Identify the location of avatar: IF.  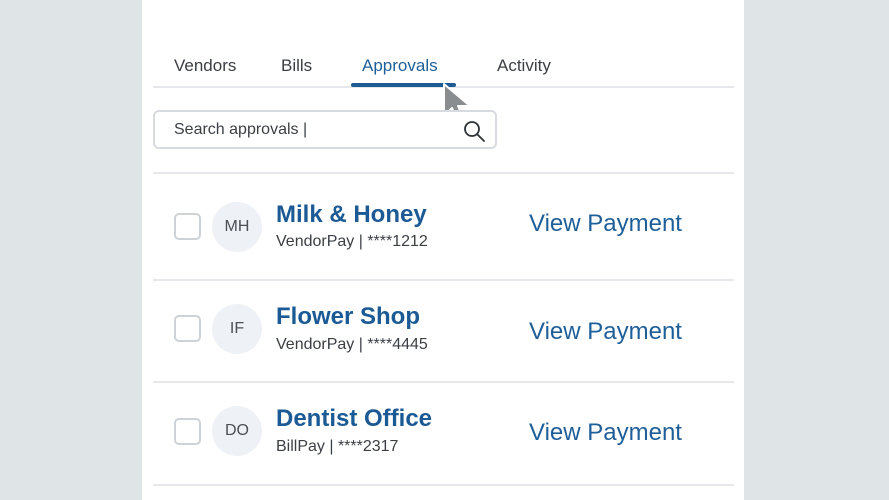
(237, 329).